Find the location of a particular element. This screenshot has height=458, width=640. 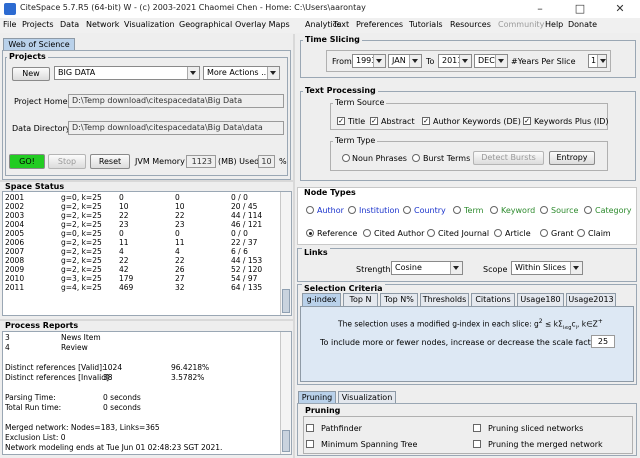

node-type-keyword-radio is located at coordinates (494, 210).